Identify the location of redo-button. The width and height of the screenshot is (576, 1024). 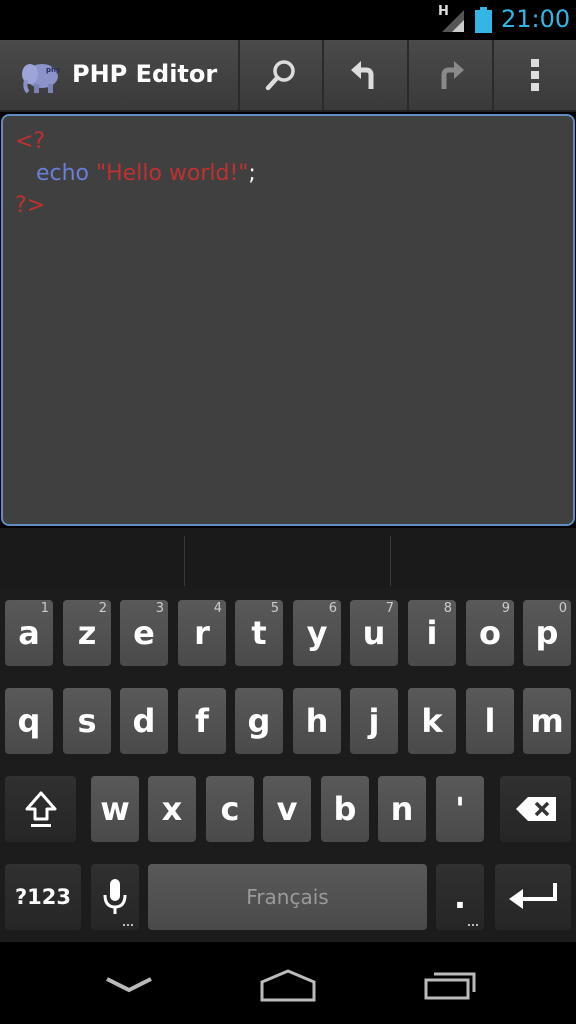
(449, 75).